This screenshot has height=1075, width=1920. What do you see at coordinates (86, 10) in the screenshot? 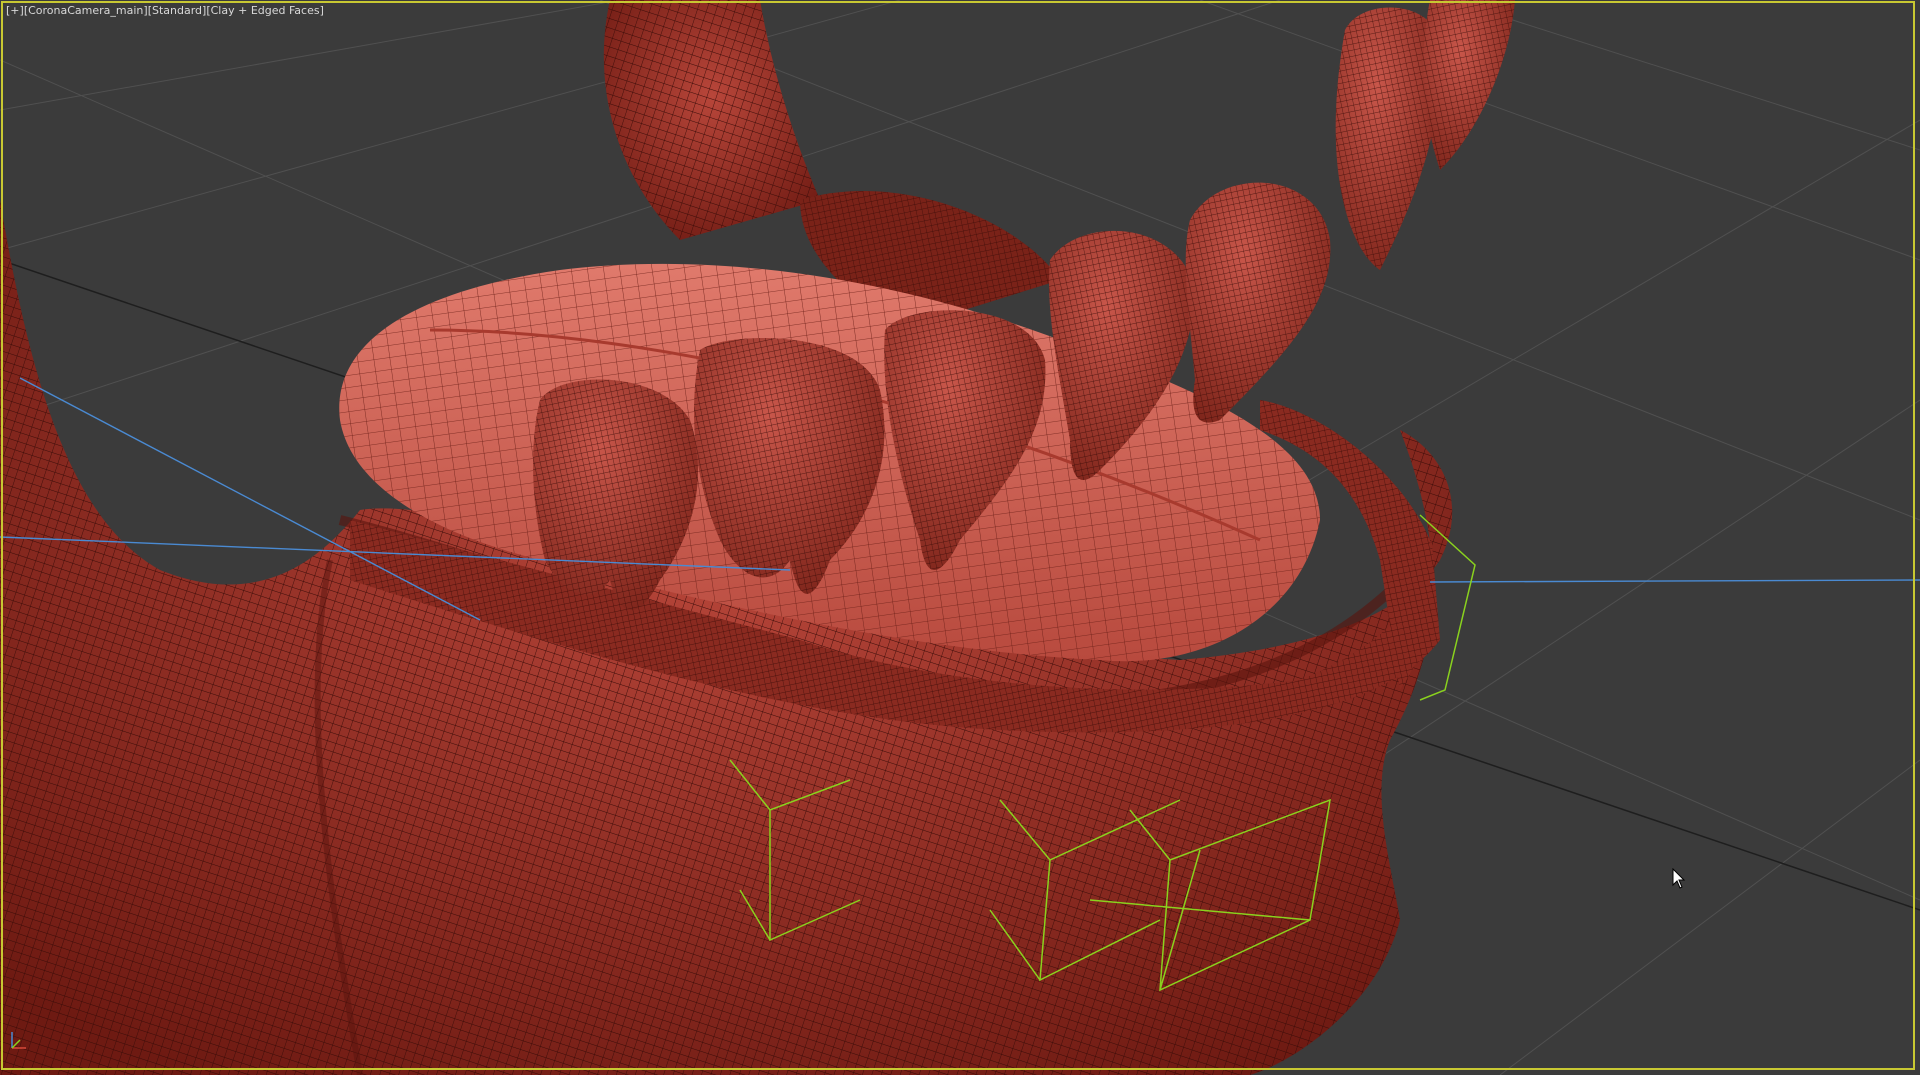
I see `viewport-camera-menu: [CoronaCamera_main]` at bounding box center [86, 10].